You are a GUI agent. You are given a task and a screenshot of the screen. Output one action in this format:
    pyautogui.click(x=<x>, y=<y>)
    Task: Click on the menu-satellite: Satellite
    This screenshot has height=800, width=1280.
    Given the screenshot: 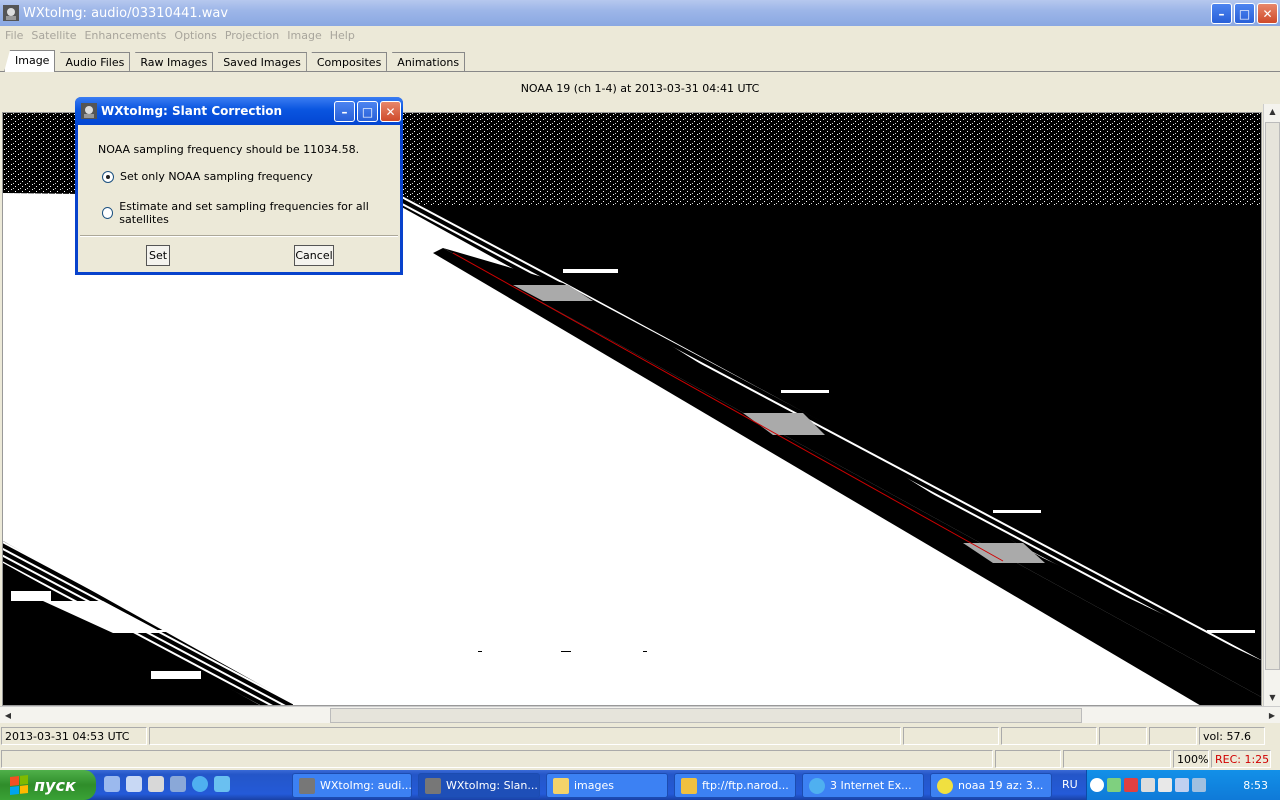 What is the action you would take?
    pyautogui.click(x=53, y=35)
    